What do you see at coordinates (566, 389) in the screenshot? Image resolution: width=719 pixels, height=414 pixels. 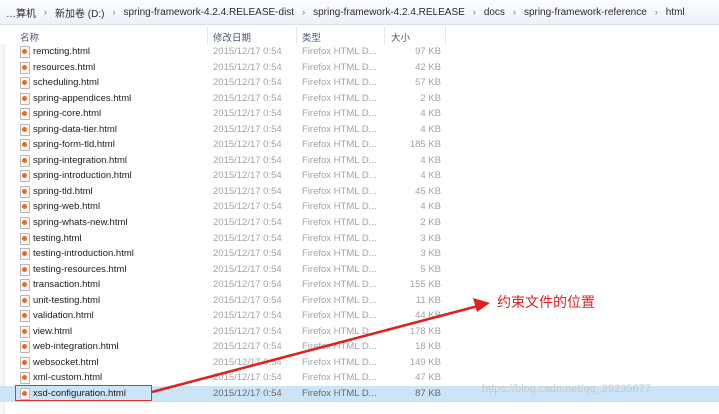 I see `watermark-text: https://blog.csdn.net/qq_29235677` at bounding box center [566, 389].